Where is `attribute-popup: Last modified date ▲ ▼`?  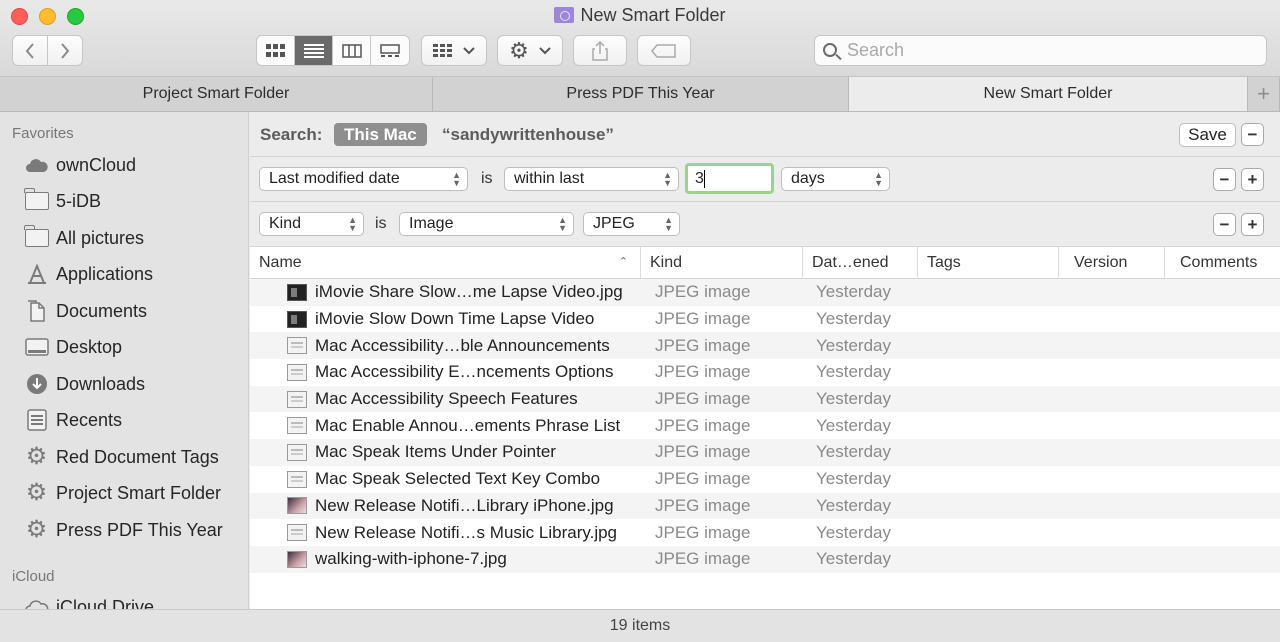
attribute-popup: Last modified date ▲ ▼ is located at coordinates (363, 179).